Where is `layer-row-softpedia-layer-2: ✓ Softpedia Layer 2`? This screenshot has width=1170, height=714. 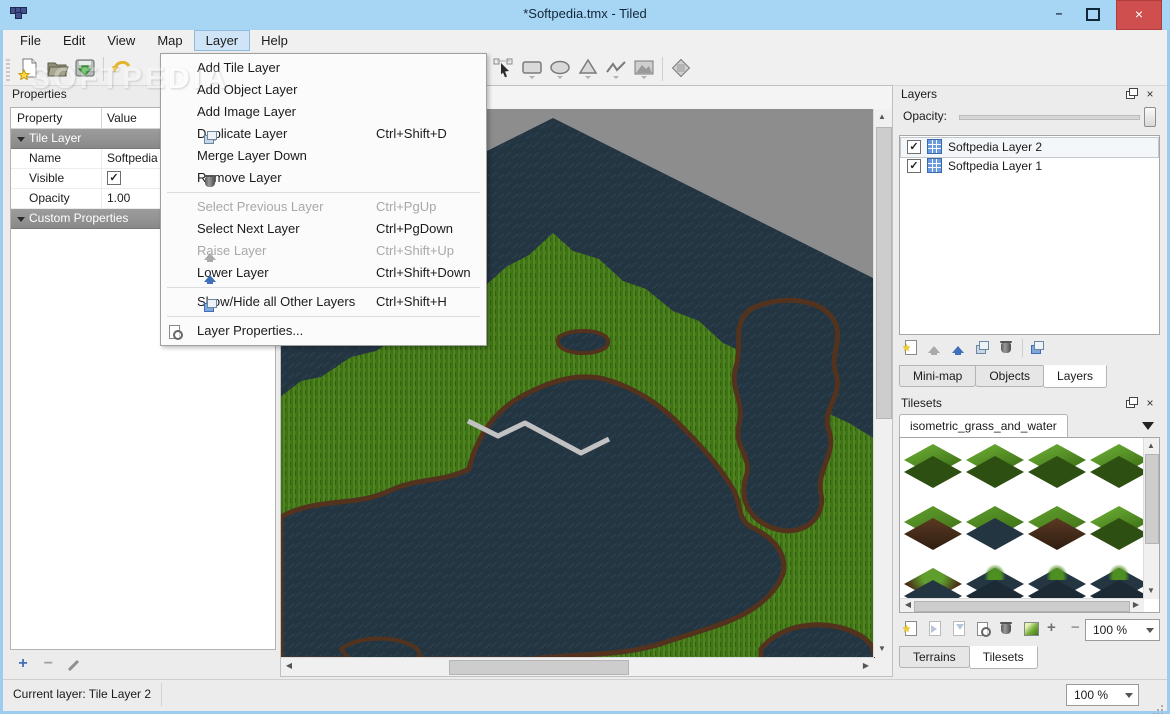 layer-row-softpedia-layer-2: ✓ Softpedia Layer 2 is located at coordinates (1029, 147).